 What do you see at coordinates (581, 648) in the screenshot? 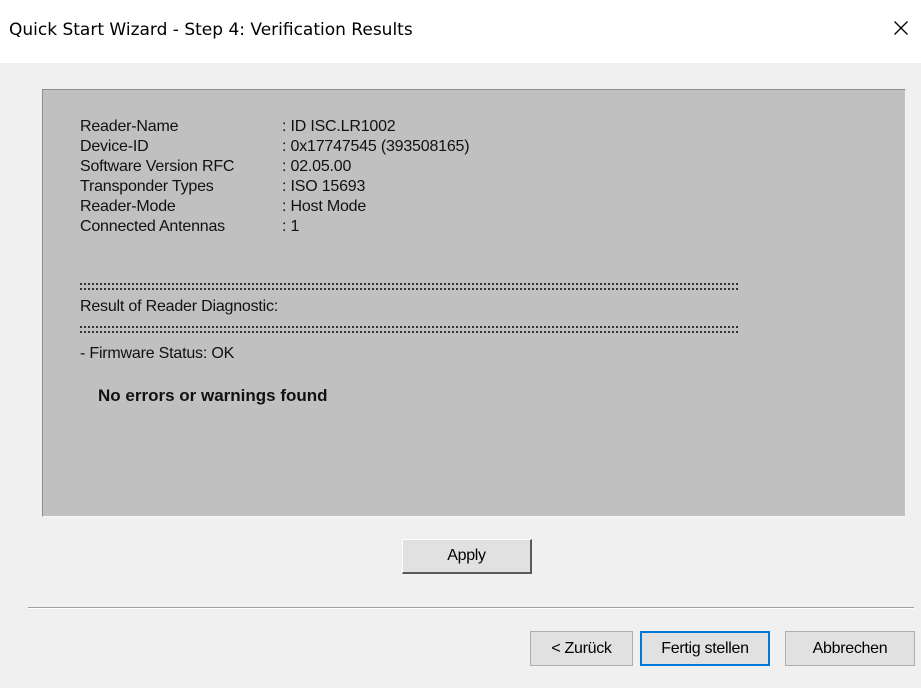
I see `back-button: < Zurück` at bounding box center [581, 648].